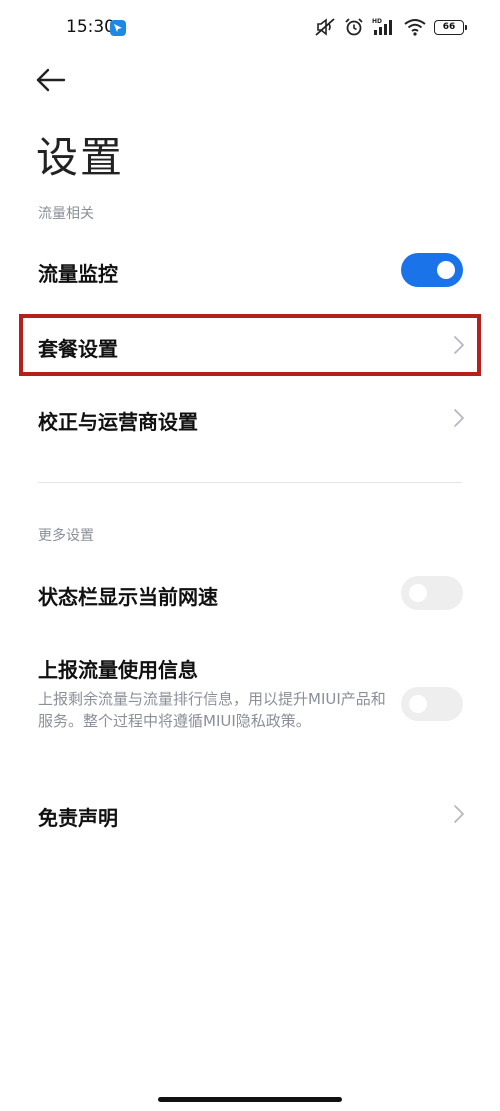  What do you see at coordinates (415, 27) in the screenshot?
I see `wifi-icon` at bounding box center [415, 27].